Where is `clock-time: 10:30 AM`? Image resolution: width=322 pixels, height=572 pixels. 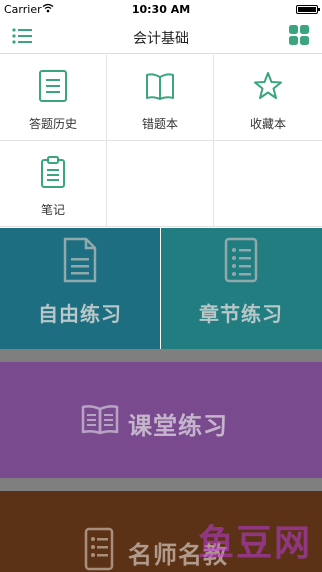
clock-time: 10:30 AM is located at coordinates (161, 9).